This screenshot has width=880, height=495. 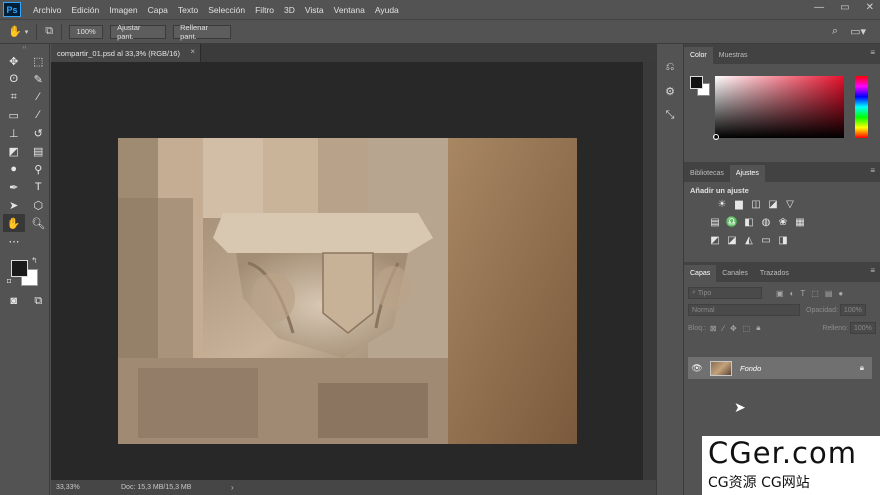 I want to click on filter-smart-object-icon: ▤, so click(x=829, y=293).